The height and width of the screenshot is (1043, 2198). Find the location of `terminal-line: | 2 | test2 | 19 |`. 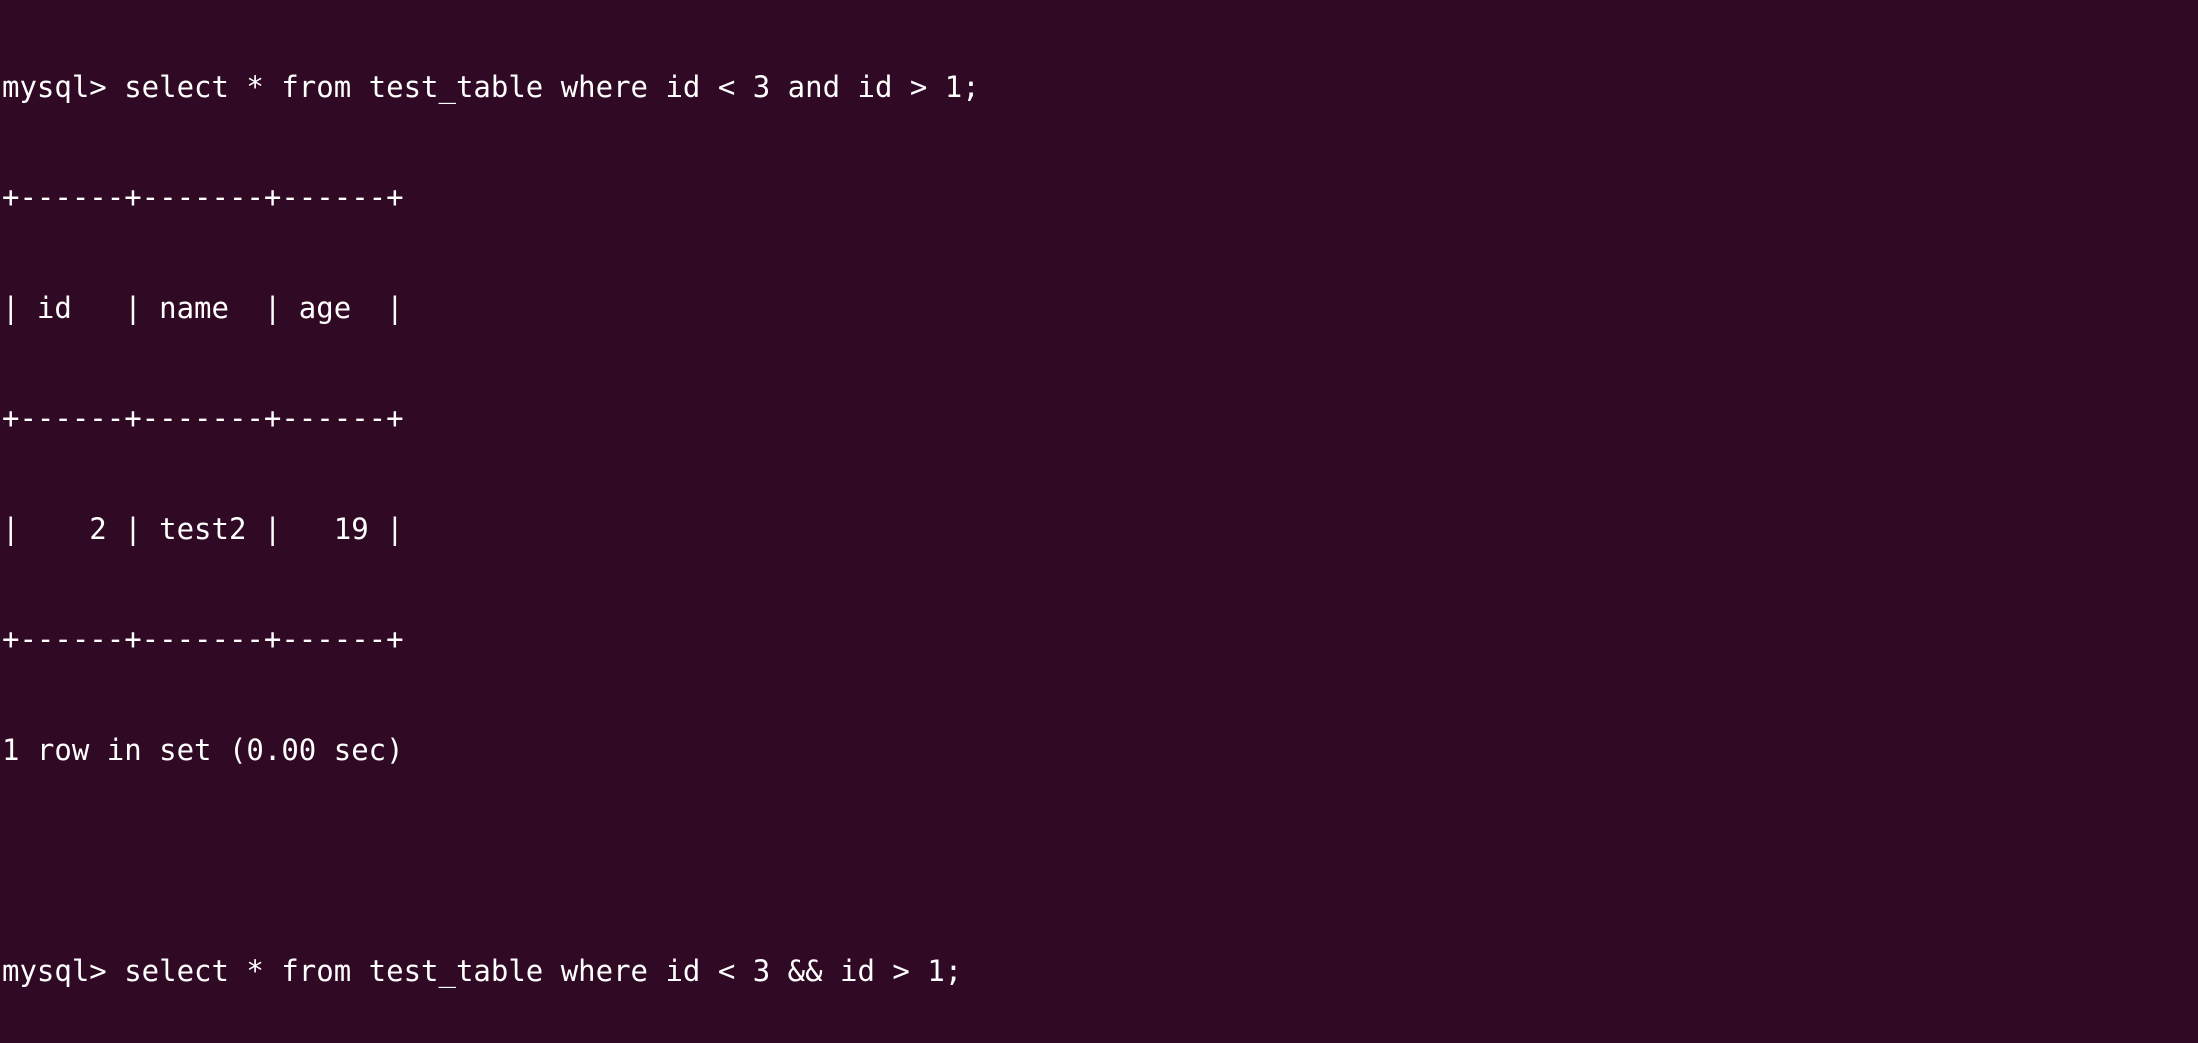

terminal-line: | 2 | test2 | 19 | is located at coordinates (203, 528).